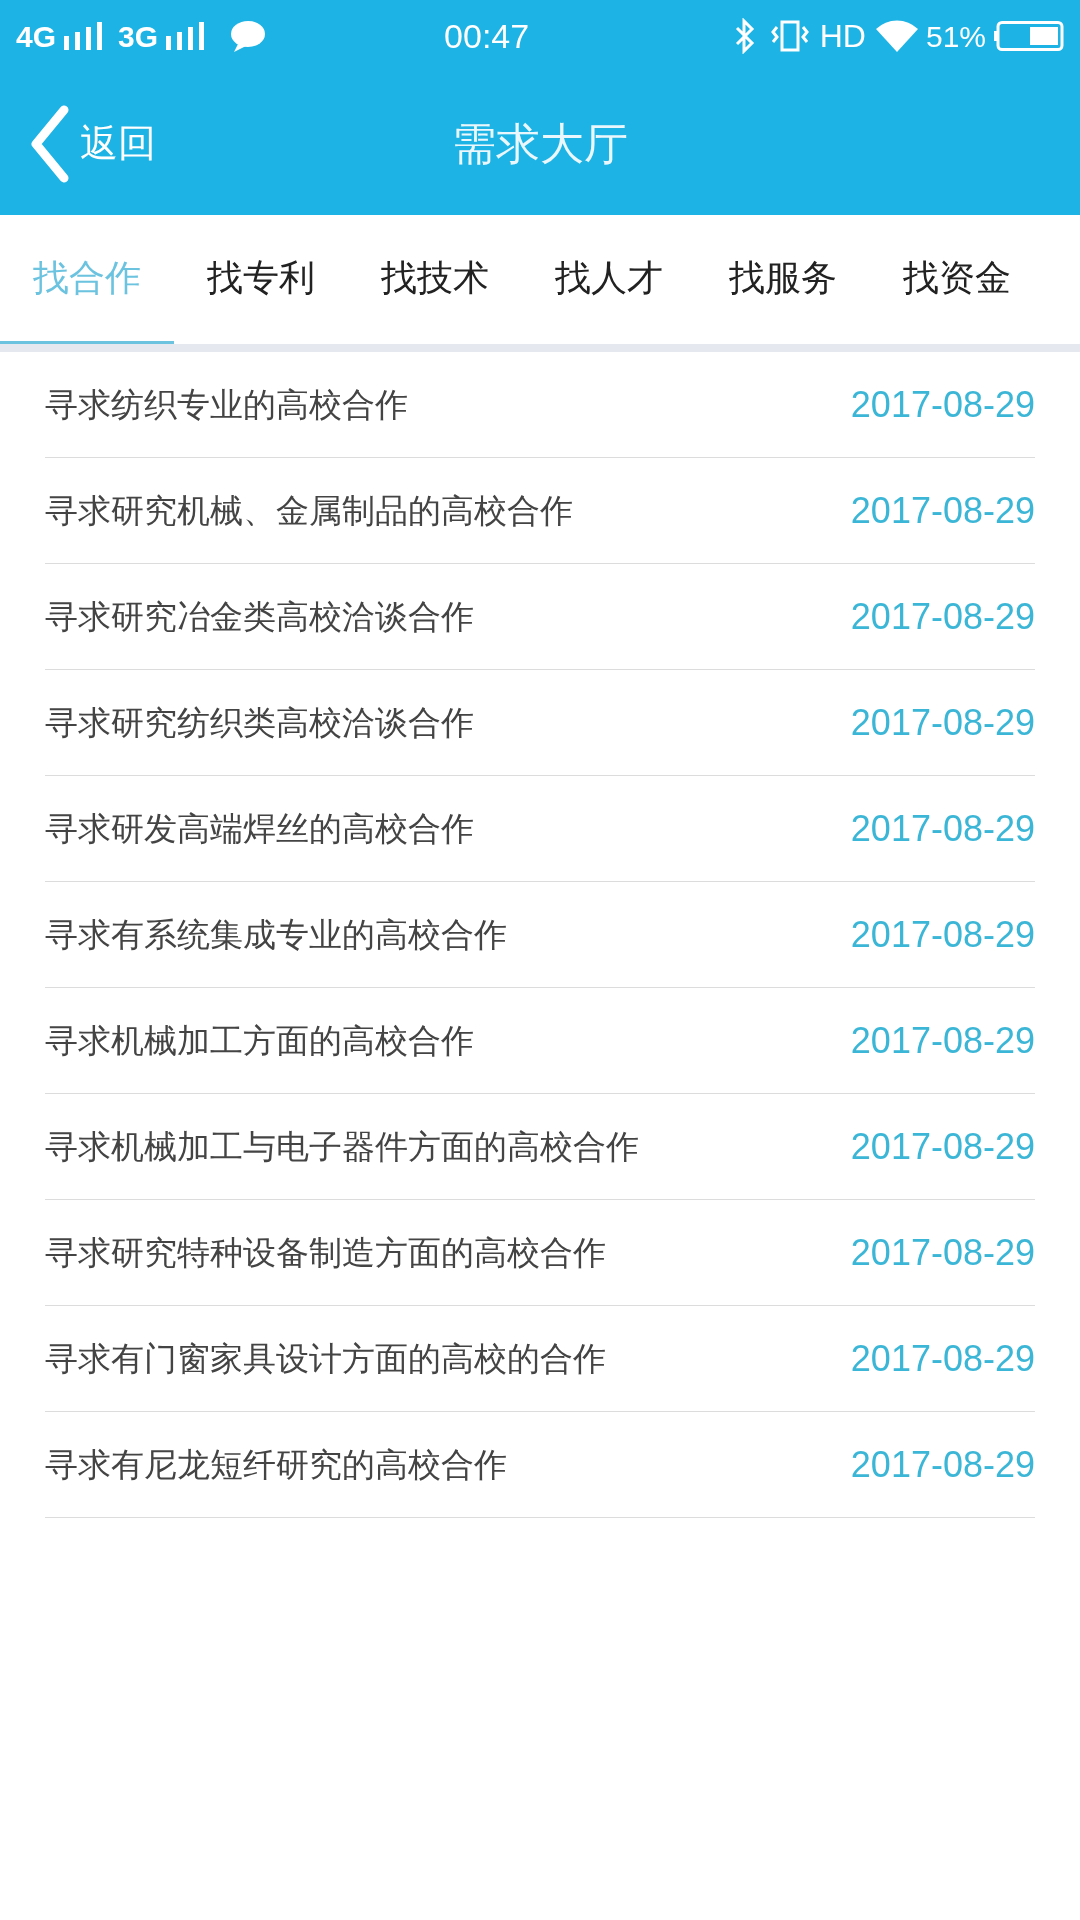 The image size is (1080, 1920). What do you see at coordinates (744, 36) in the screenshot?
I see `bluetooth-icon` at bounding box center [744, 36].